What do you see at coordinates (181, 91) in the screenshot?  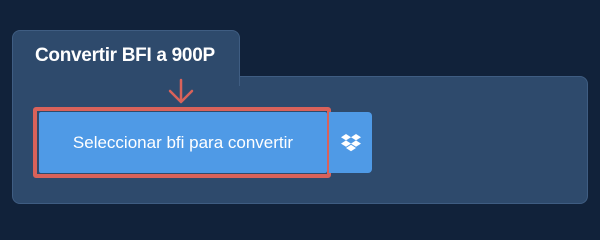 I see `arrow-down-icon` at bounding box center [181, 91].